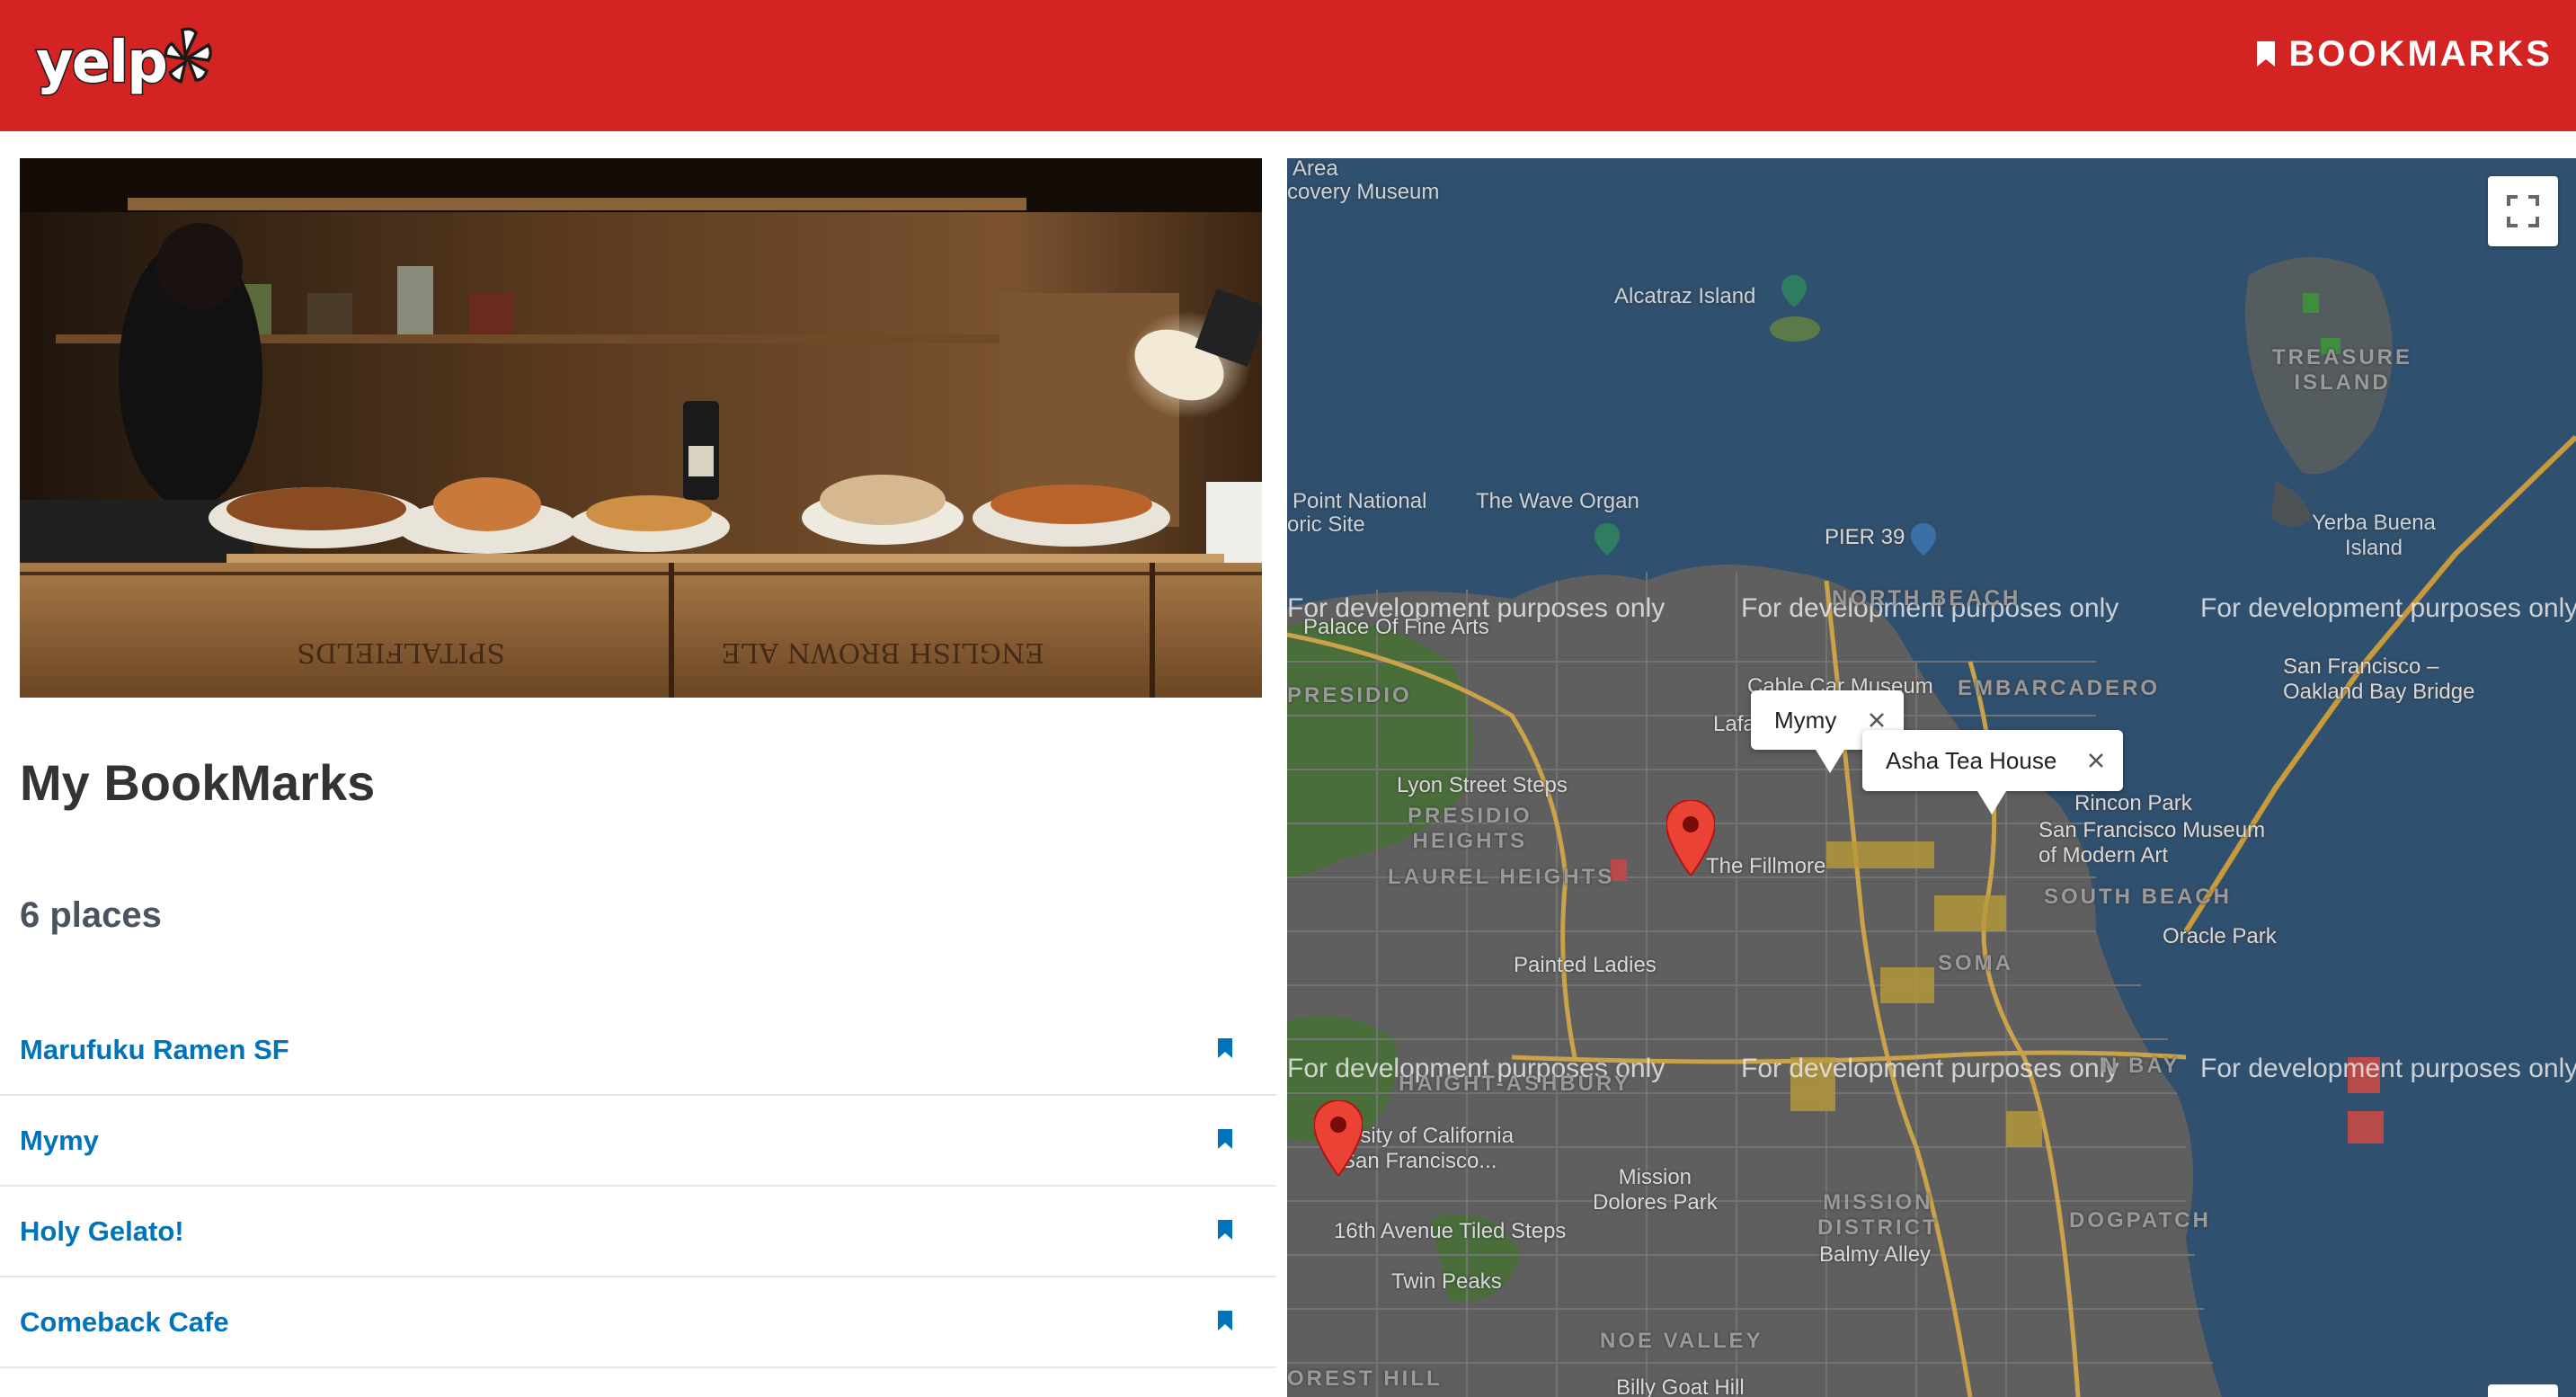  I want to click on infowindow-title: Asha Tea House, so click(1971, 760).